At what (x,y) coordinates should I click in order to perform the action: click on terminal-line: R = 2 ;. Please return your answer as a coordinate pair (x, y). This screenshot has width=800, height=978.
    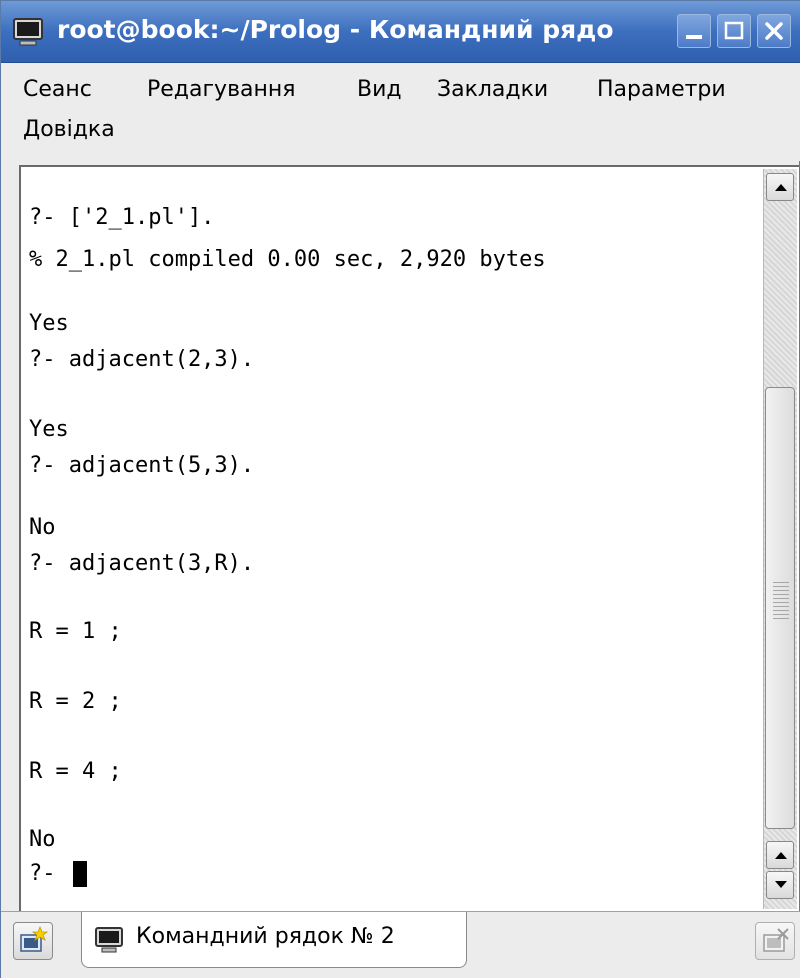
    Looking at the image, I should click on (75, 701).